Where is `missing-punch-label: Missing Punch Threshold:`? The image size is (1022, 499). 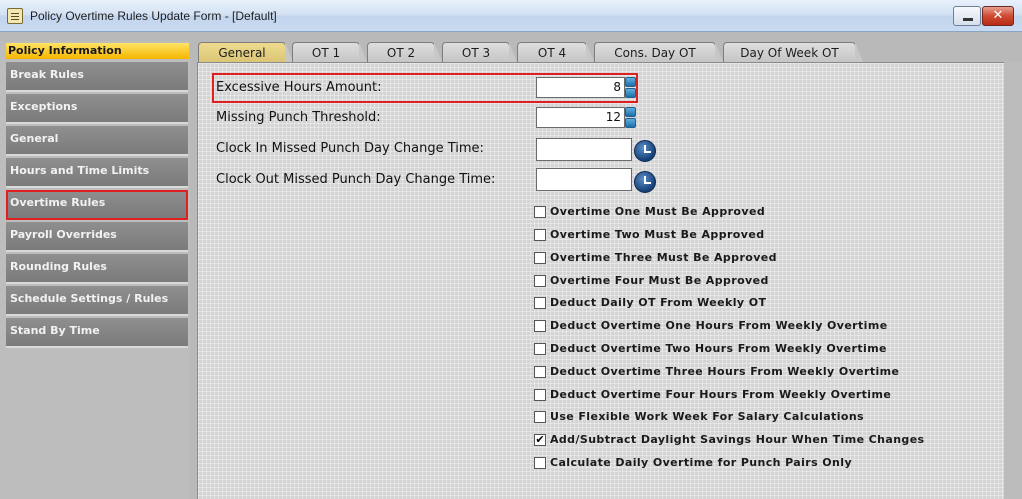 missing-punch-label: Missing Punch Threshold: is located at coordinates (298, 117).